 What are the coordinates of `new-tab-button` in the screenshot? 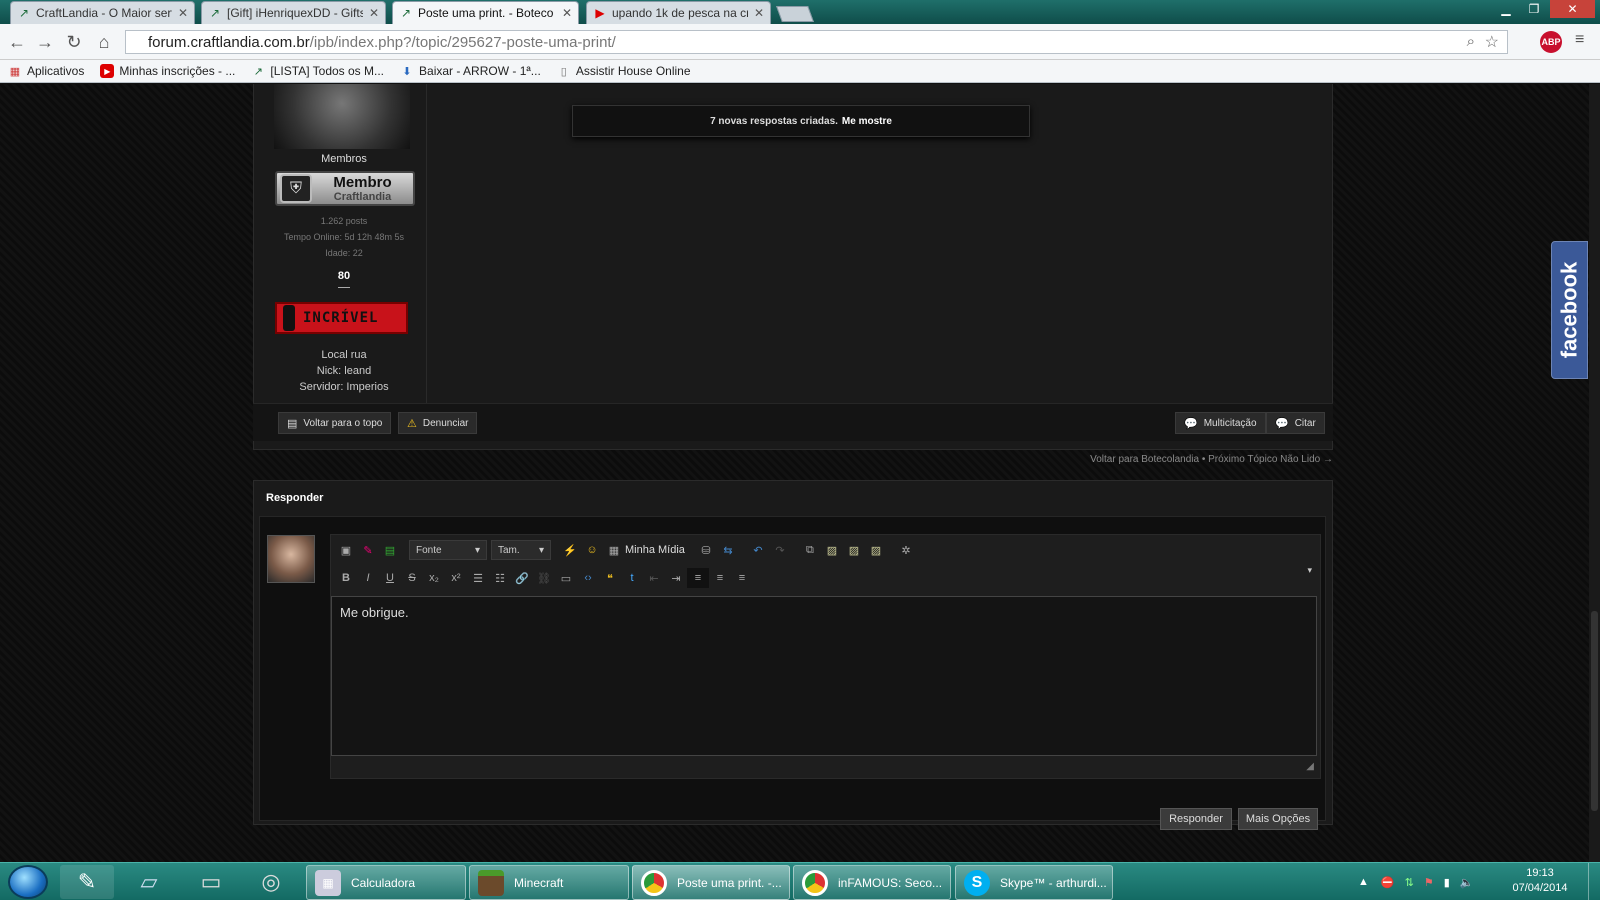 It's located at (795, 14).